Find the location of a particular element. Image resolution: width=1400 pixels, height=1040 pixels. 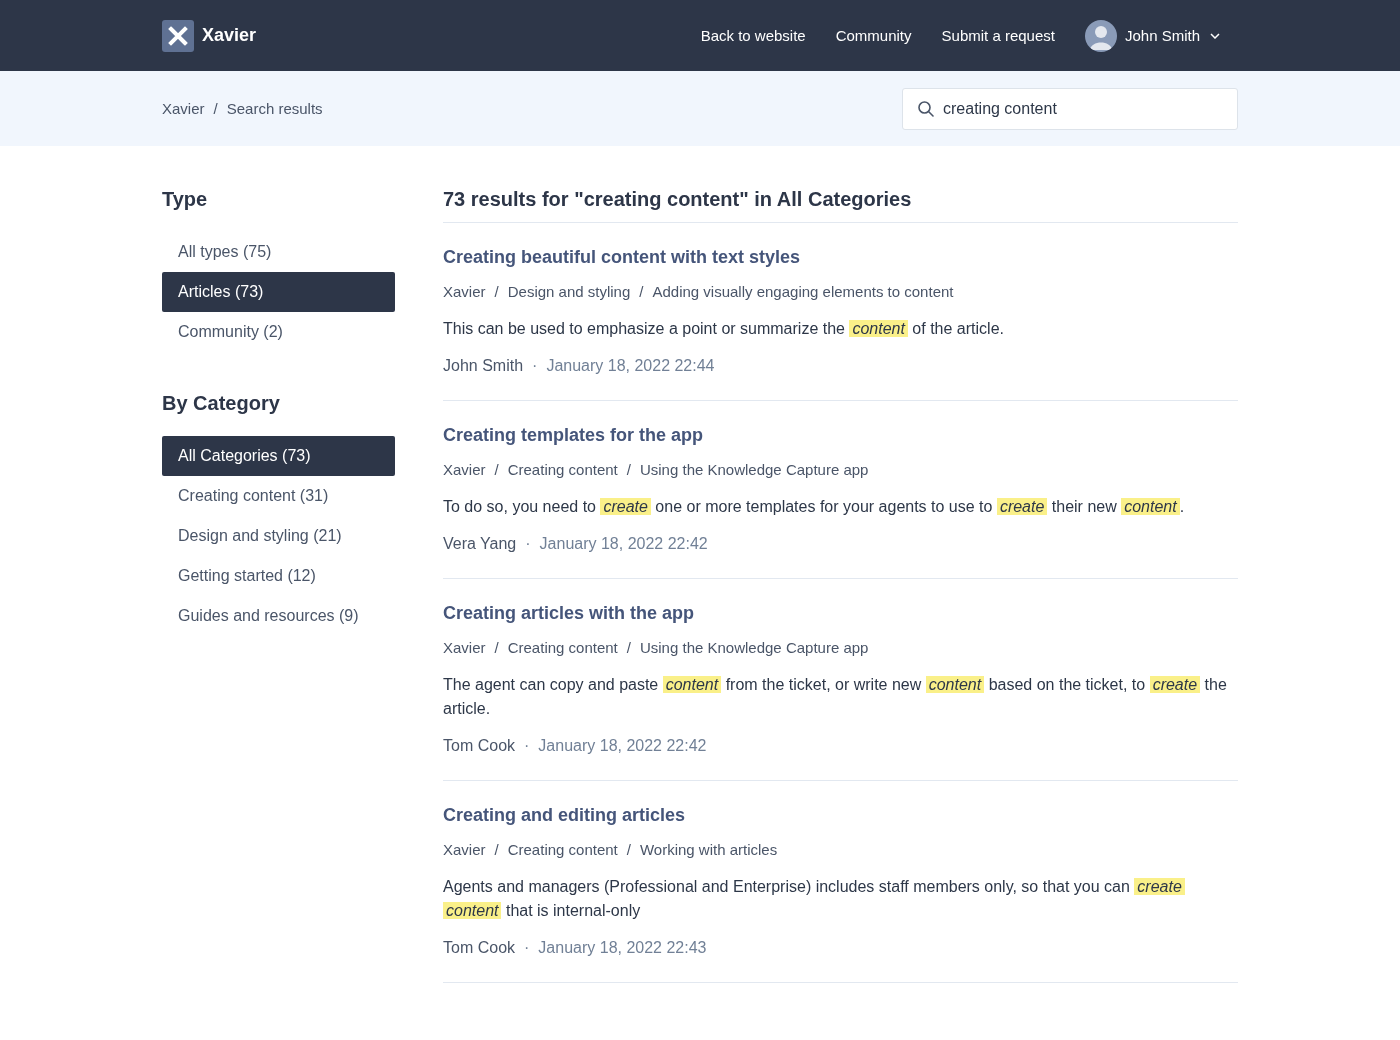

filter-item: Design and styling (21) is located at coordinates (278, 536).